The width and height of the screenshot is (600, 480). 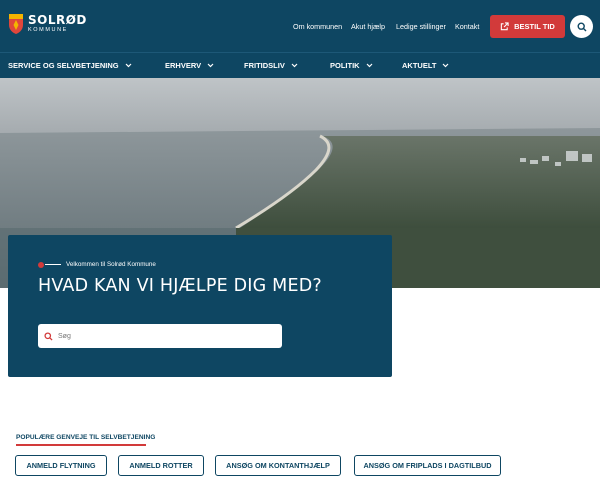 I want to click on nav-item-service: SERVICE OG SELVBETJENING, so click(x=70, y=65).